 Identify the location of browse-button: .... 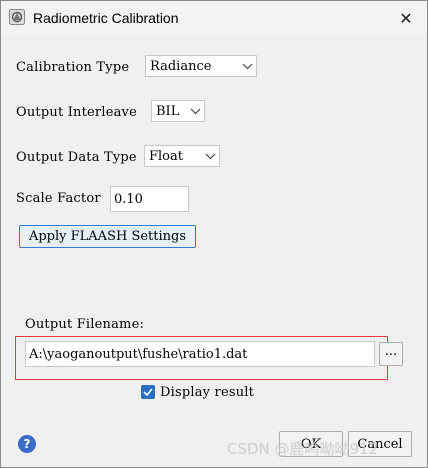
(391, 354).